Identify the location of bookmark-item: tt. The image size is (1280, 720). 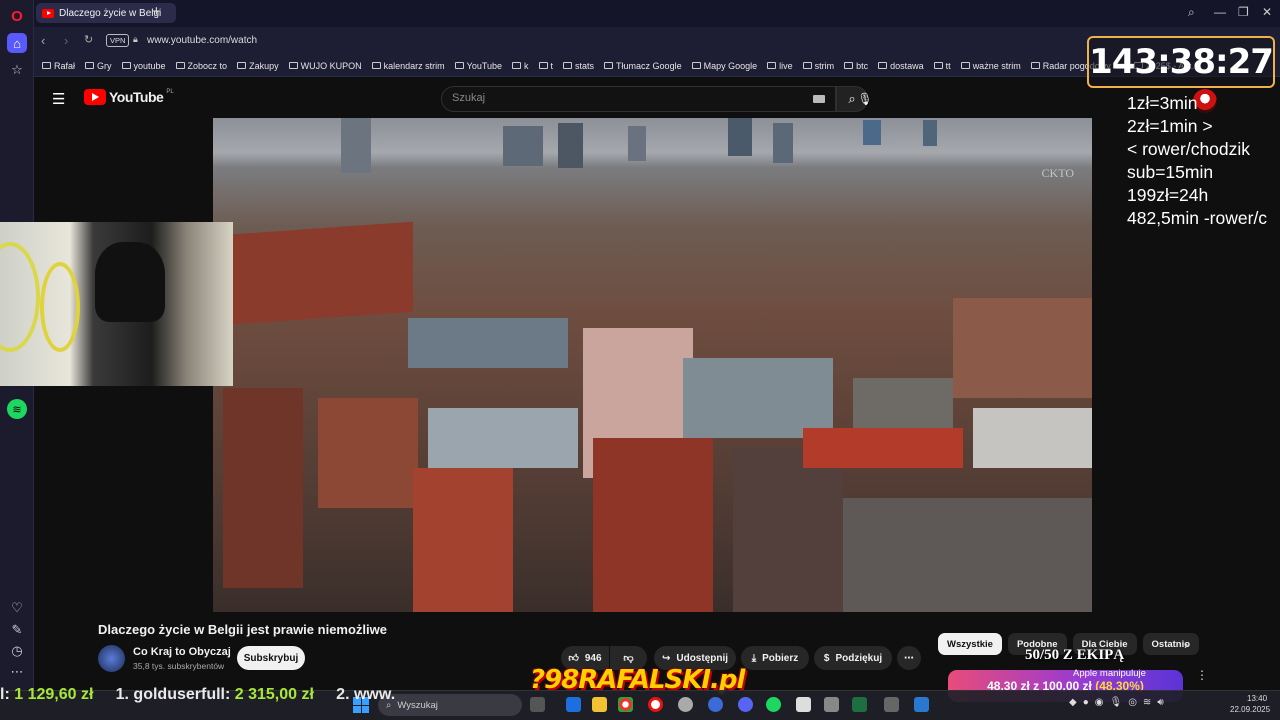
(942, 66).